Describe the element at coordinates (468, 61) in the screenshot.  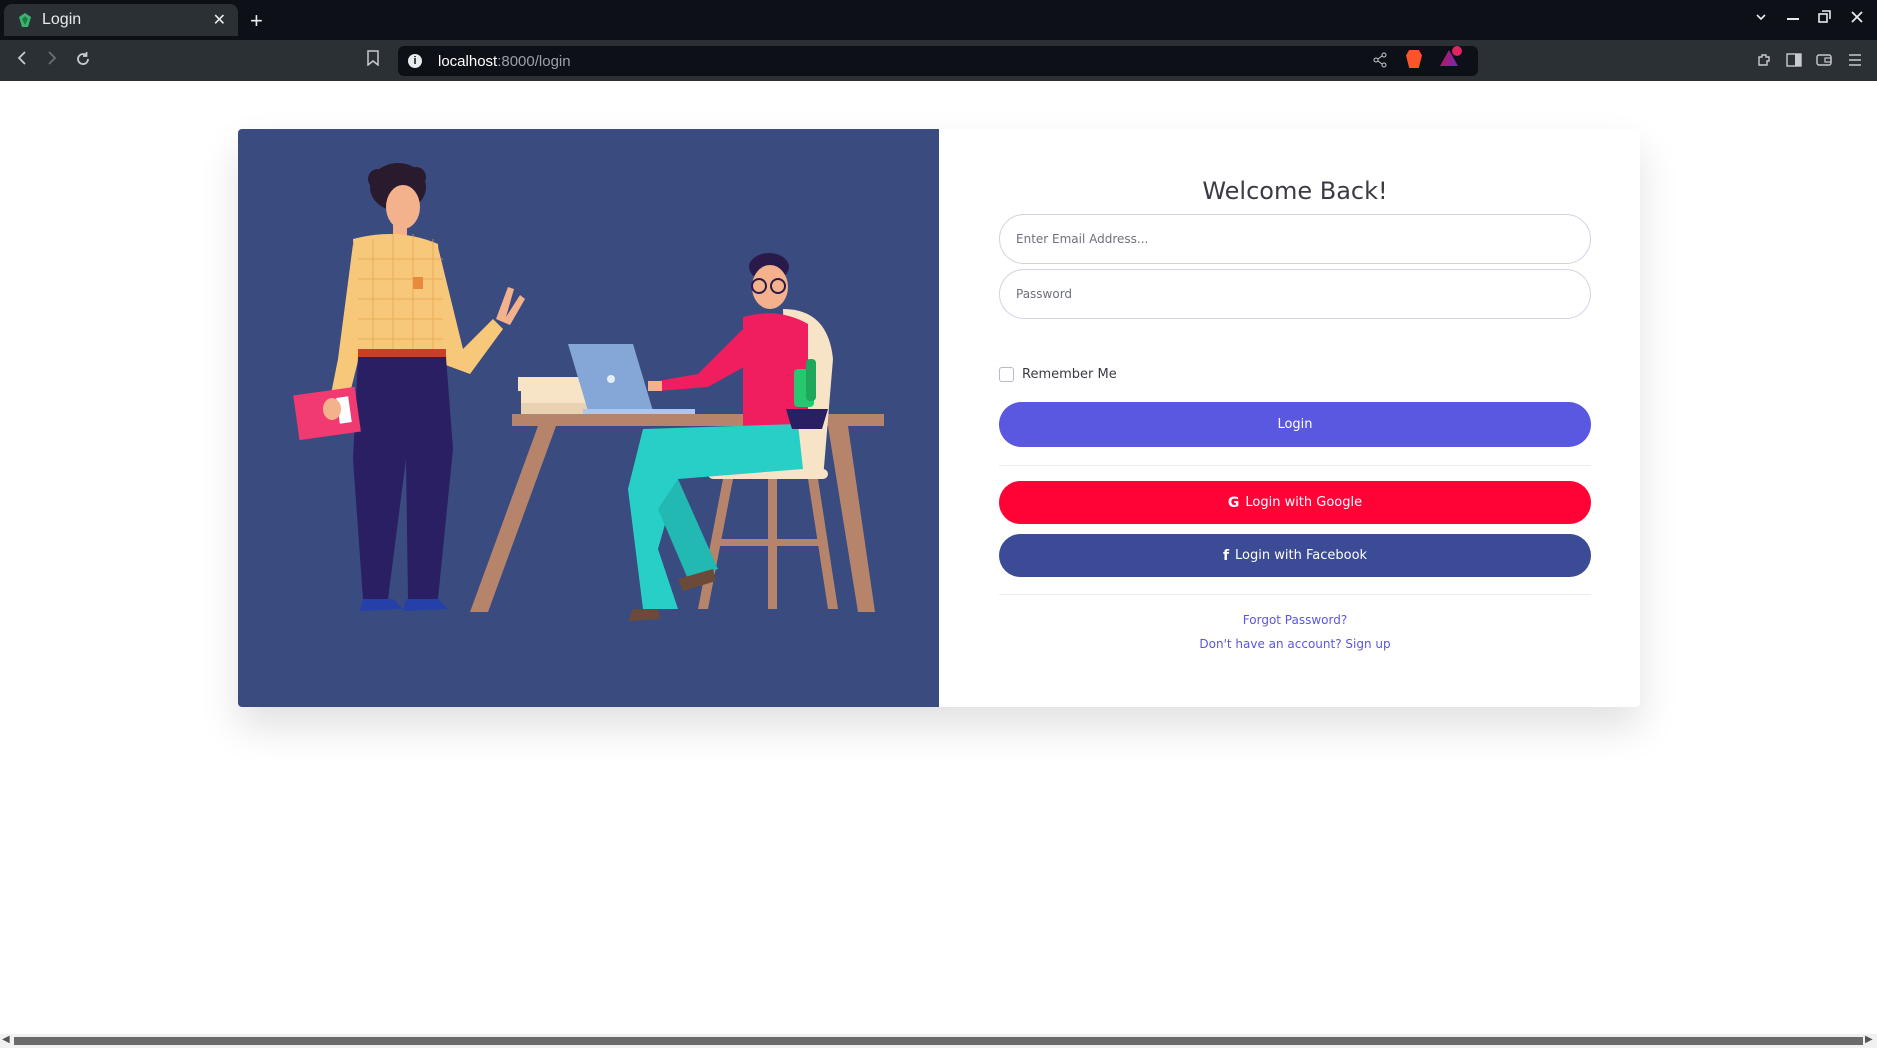
I see `url-host: localhost` at that location.